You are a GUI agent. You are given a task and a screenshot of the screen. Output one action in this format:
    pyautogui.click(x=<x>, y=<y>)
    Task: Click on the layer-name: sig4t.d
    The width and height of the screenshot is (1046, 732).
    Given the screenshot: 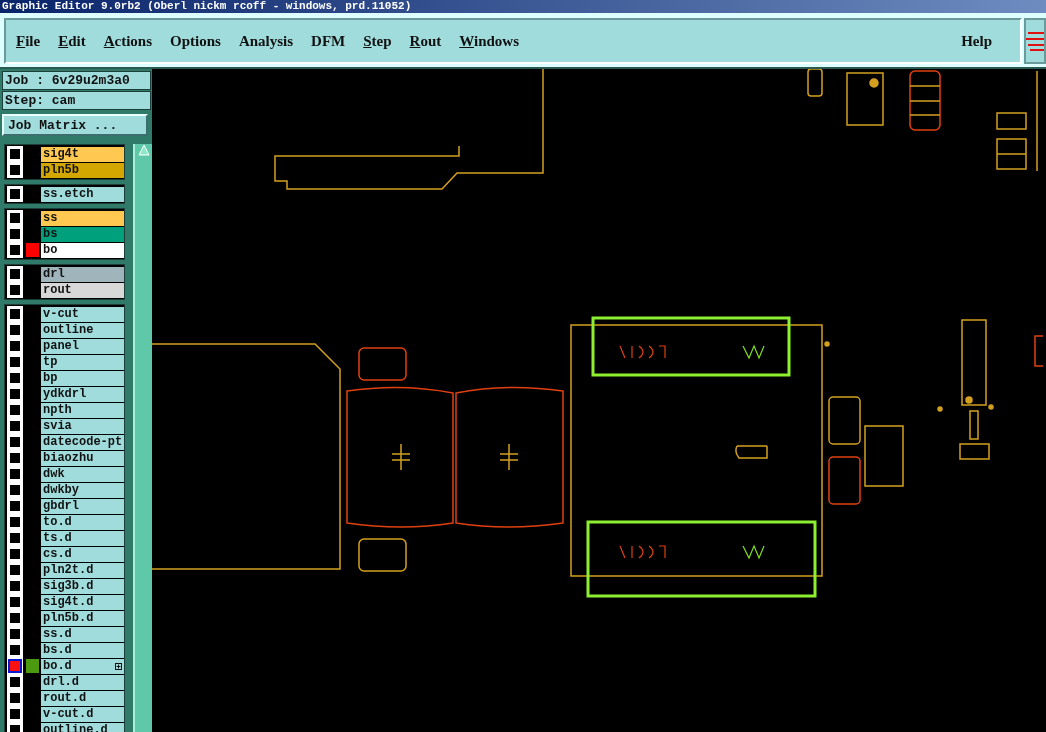 What is the action you would take?
    pyautogui.click(x=82, y=602)
    